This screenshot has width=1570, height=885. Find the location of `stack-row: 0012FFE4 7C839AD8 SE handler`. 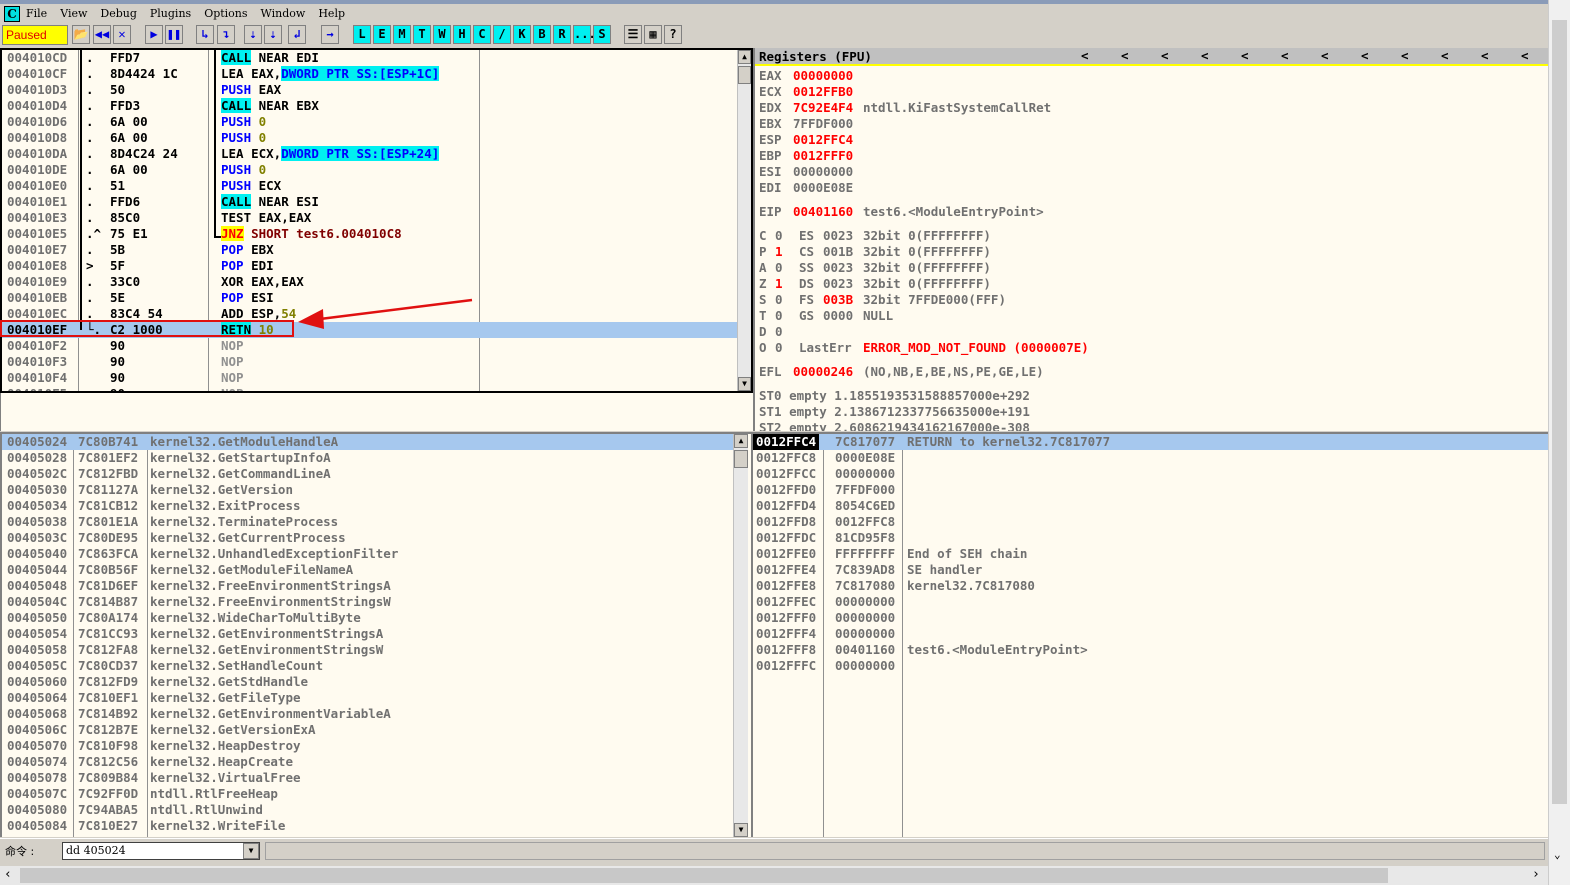

stack-row: 0012FFE4 7C839AD8 SE handler is located at coordinates (1150, 570).